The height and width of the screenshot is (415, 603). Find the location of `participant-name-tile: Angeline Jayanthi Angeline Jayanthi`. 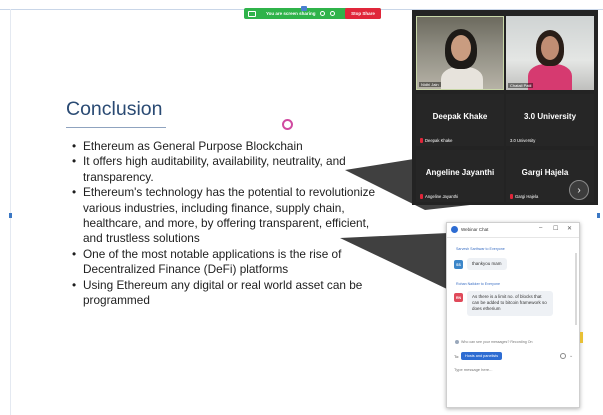

participant-name-tile: Angeline Jayanthi Angeline Jayanthi is located at coordinates (460, 176).